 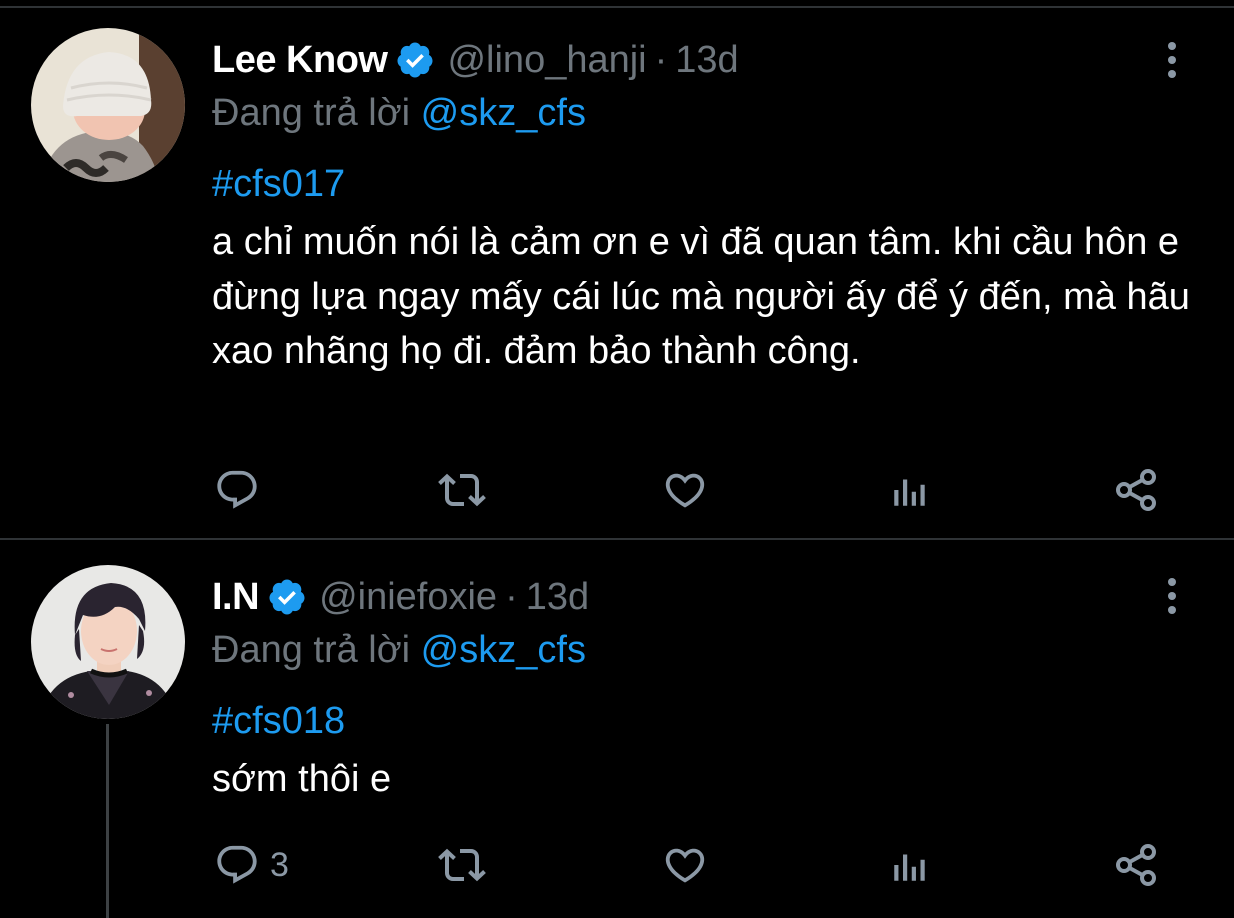 I want to click on tweet-text: sớm thôi e, so click(x=302, y=779).